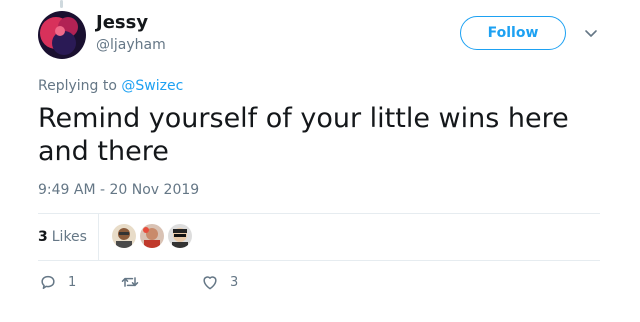 This screenshot has height=322, width=640. What do you see at coordinates (61, 4) in the screenshot?
I see `thread-line` at bounding box center [61, 4].